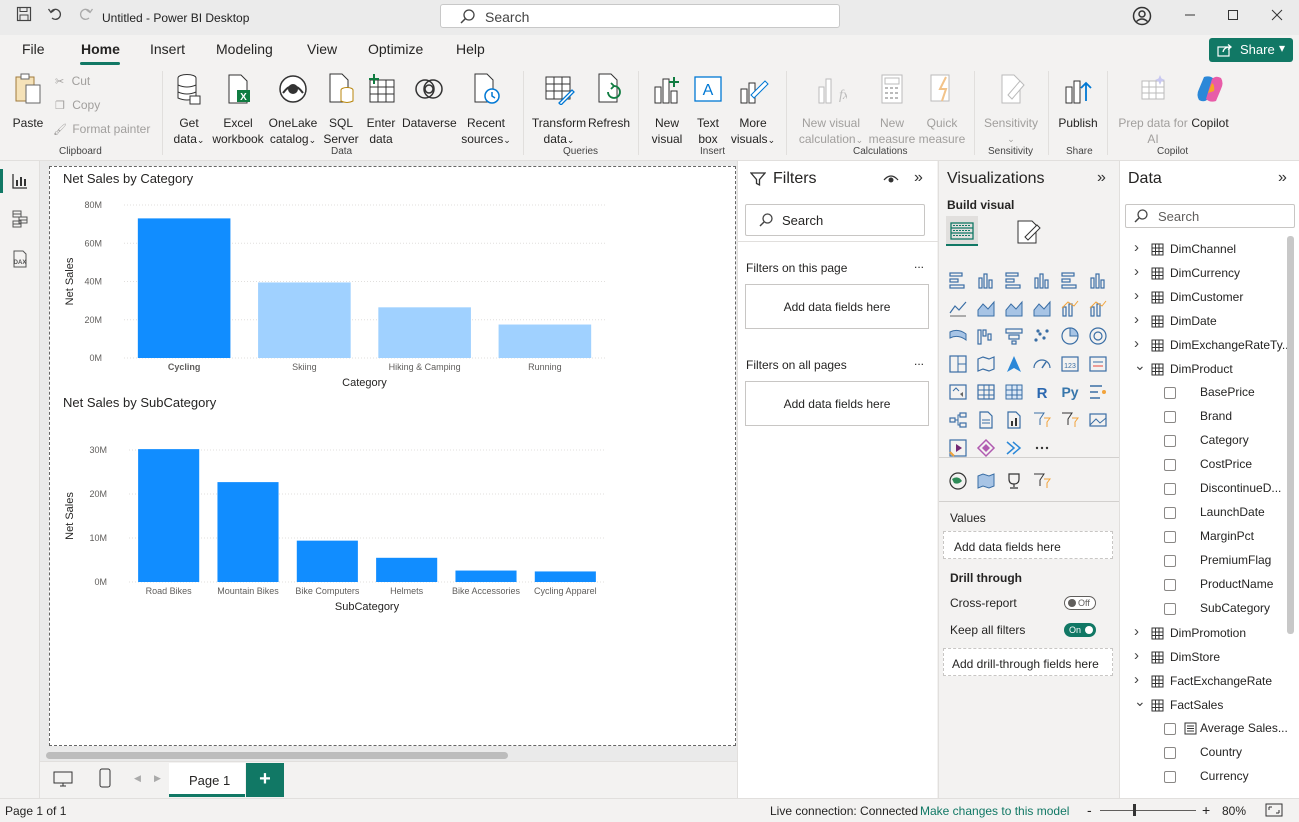 This screenshot has width=1299, height=822. I want to click on desktop-layout-icon, so click(63, 780).